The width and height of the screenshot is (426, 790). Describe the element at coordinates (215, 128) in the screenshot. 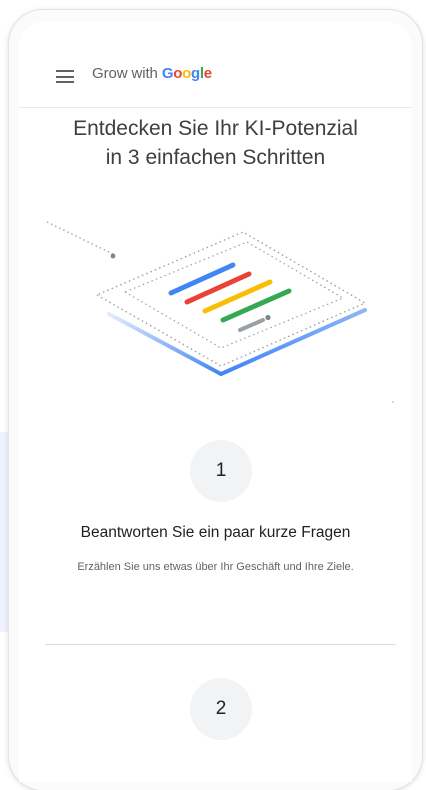

I see `page-title-line-1: Entdecken Sie Ihr KI-Potenzial` at that location.